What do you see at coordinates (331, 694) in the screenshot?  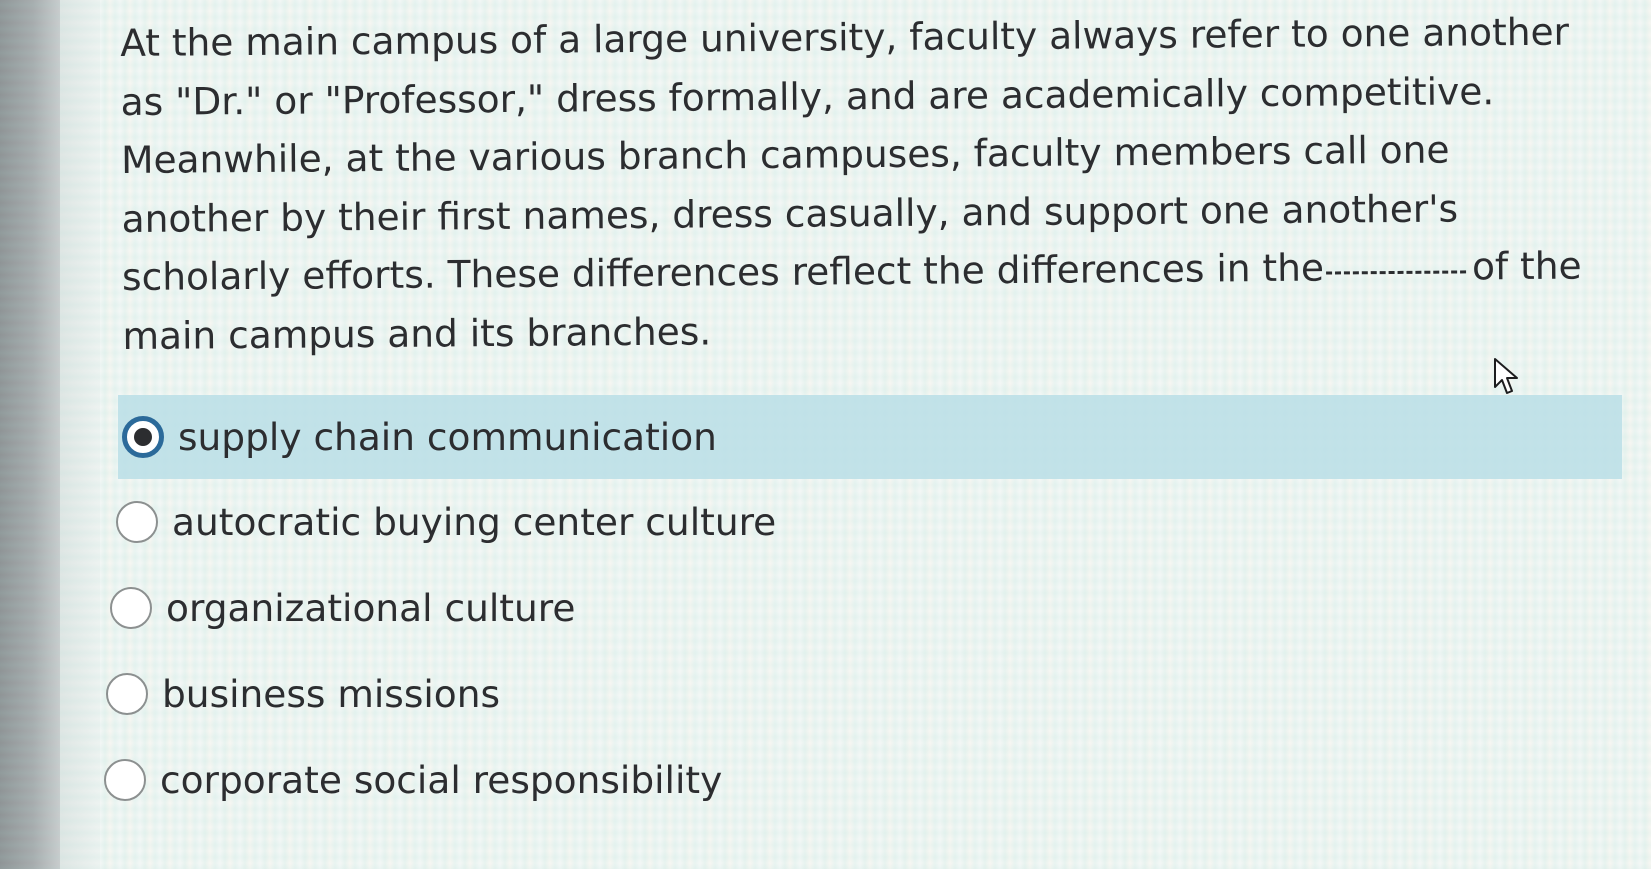 I see `answer-option-label: business missions` at bounding box center [331, 694].